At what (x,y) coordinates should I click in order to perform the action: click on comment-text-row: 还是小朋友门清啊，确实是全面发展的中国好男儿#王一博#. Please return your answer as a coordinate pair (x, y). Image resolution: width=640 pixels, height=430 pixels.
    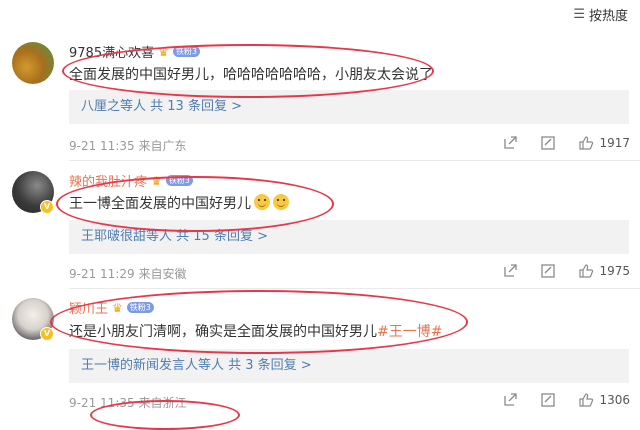
    Looking at the image, I should click on (255, 331).